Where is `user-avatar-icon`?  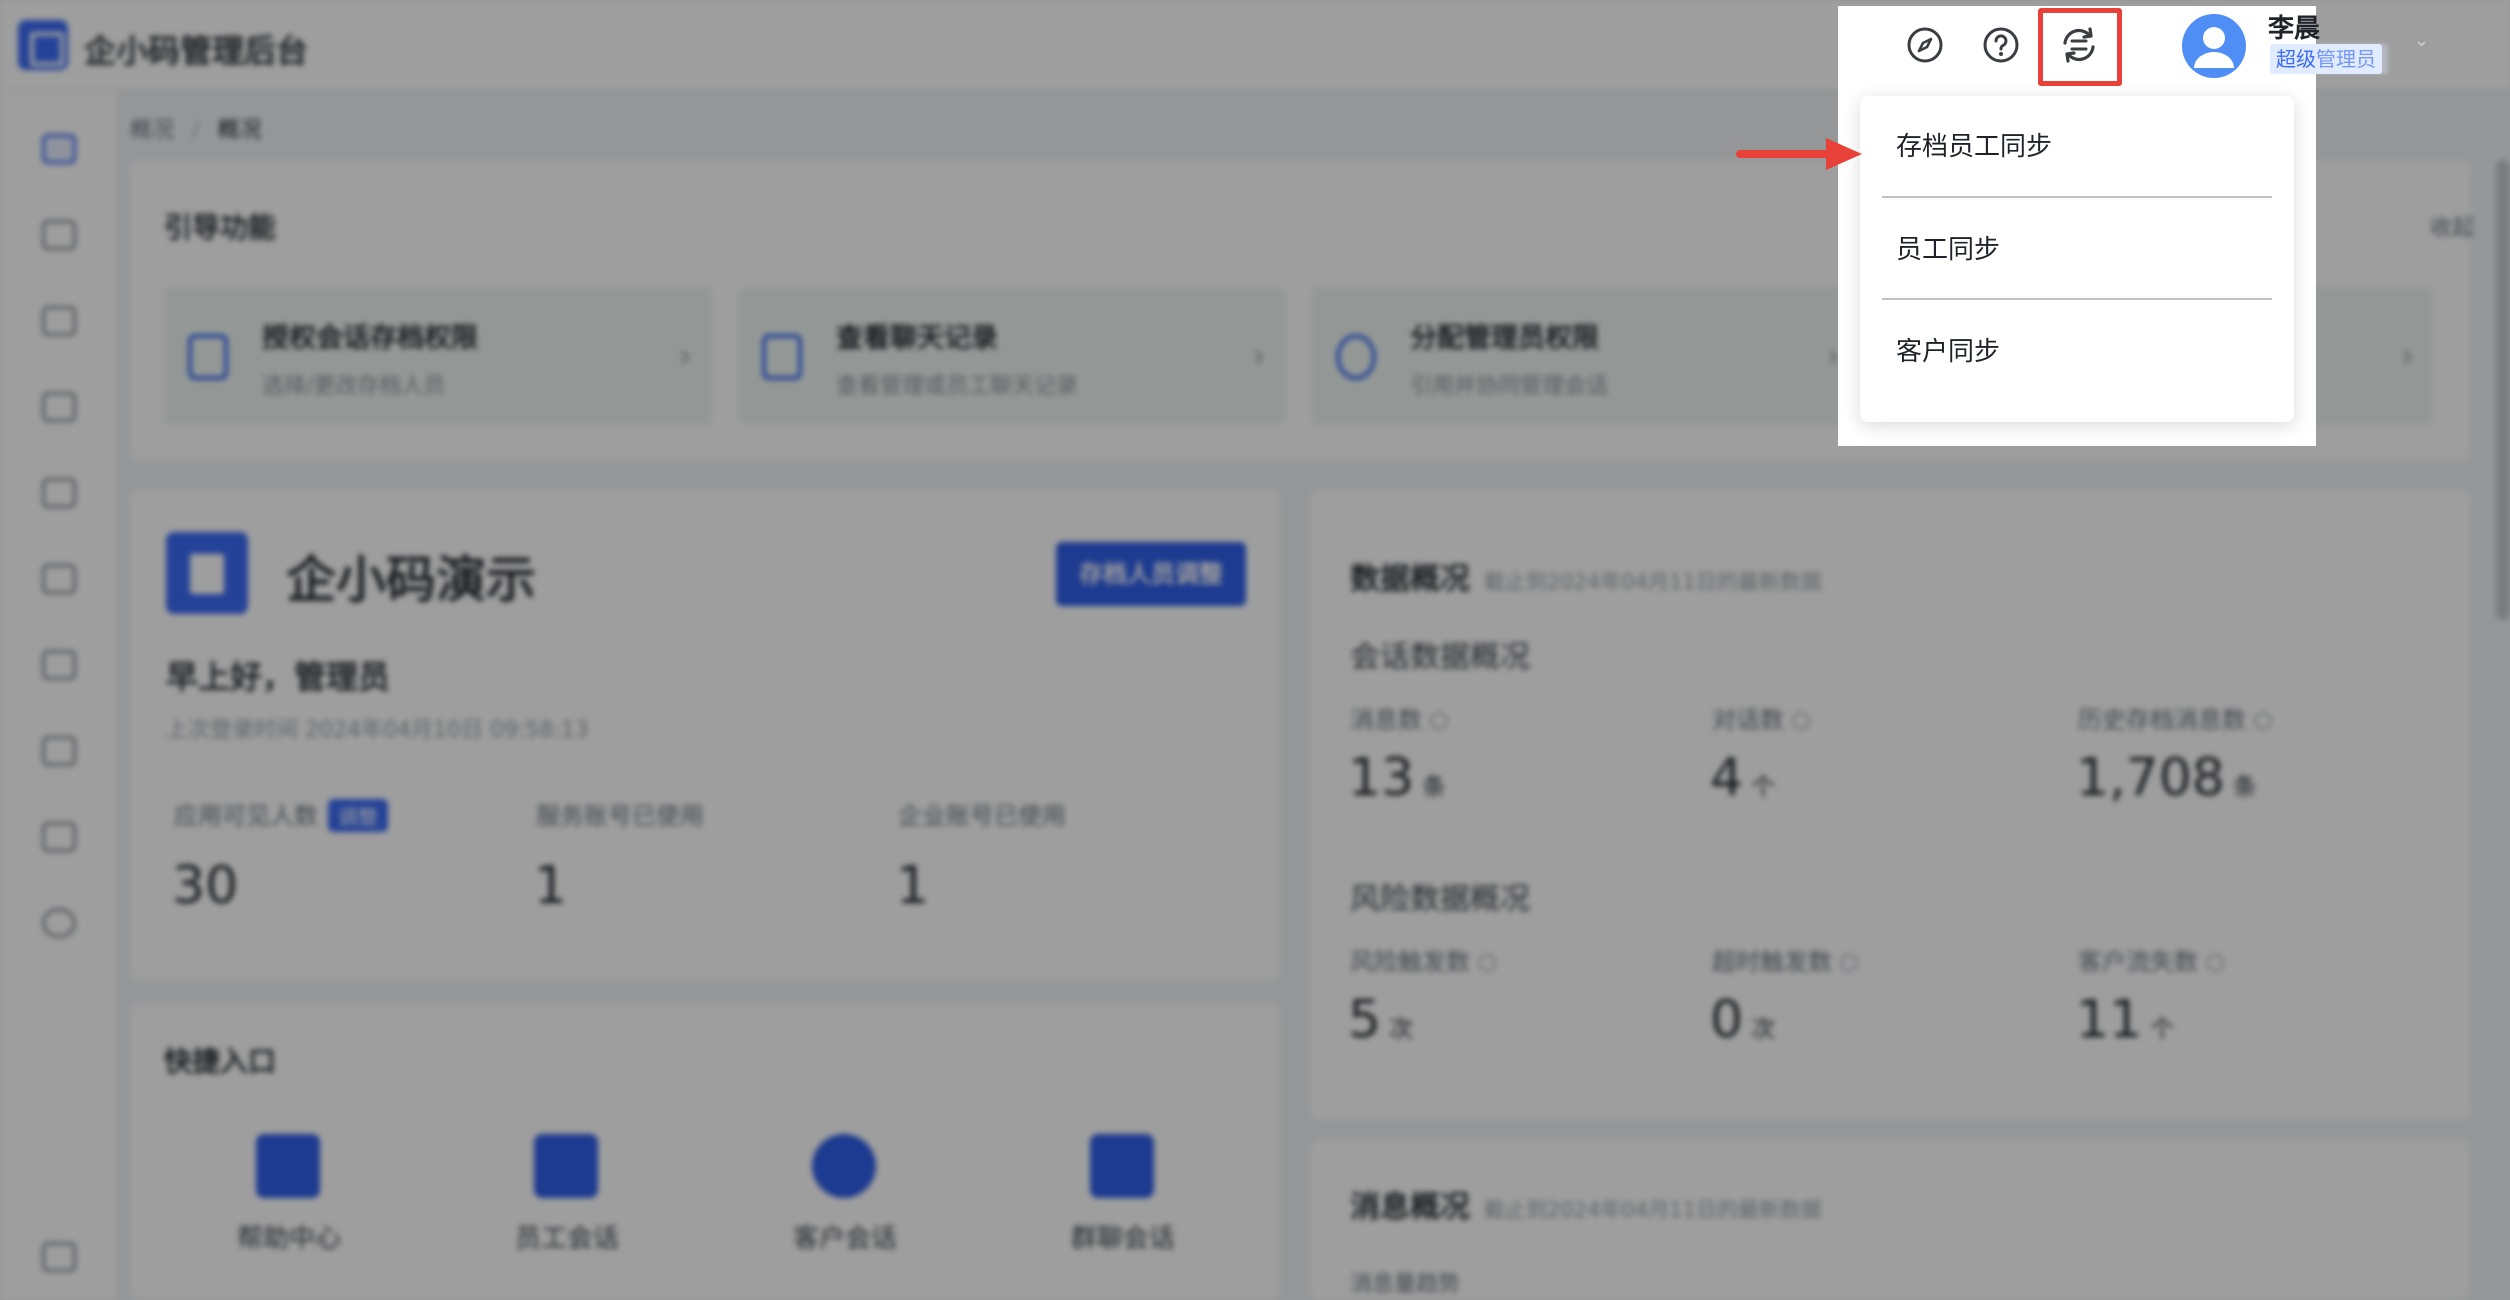 user-avatar-icon is located at coordinates (2214, 47).